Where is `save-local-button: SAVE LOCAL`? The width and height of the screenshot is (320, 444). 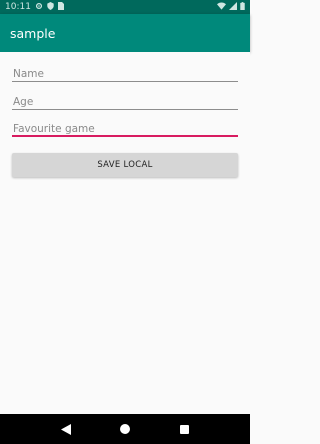
save-local-button: SAVE LOCAL is located at coordinates (125, 165).